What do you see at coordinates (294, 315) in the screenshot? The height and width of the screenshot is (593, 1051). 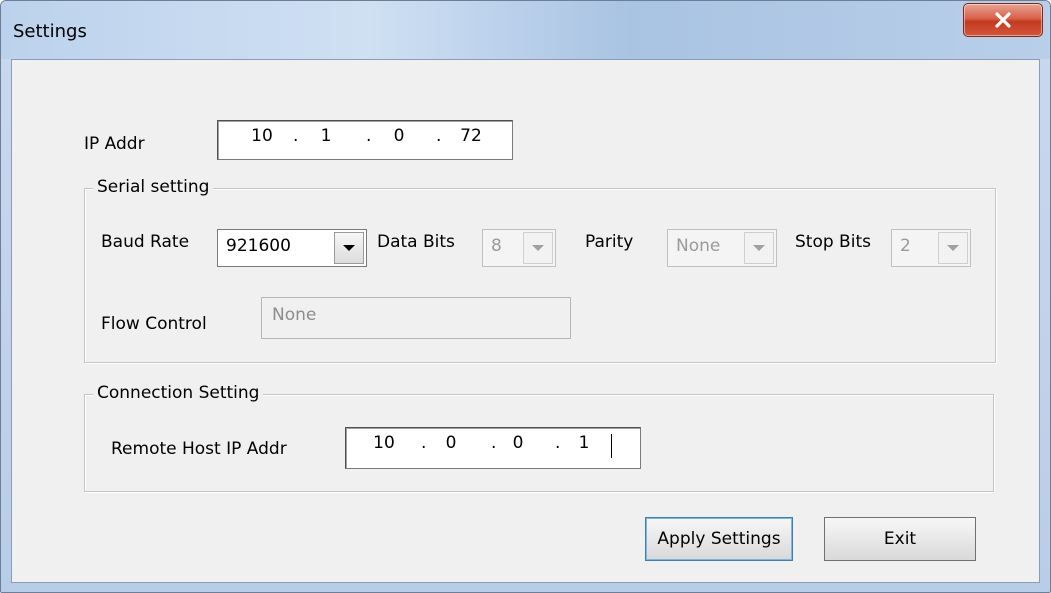 I see `flow-control-value: None` at bounding box center [294, 315].